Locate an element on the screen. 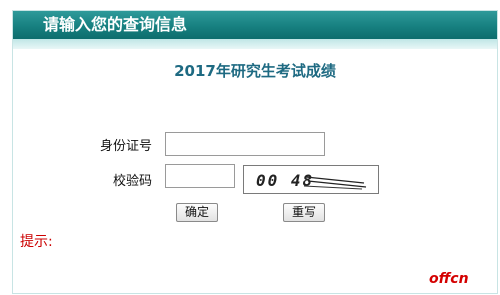  captcha-noise-lines is located at coordinates (335, 183).